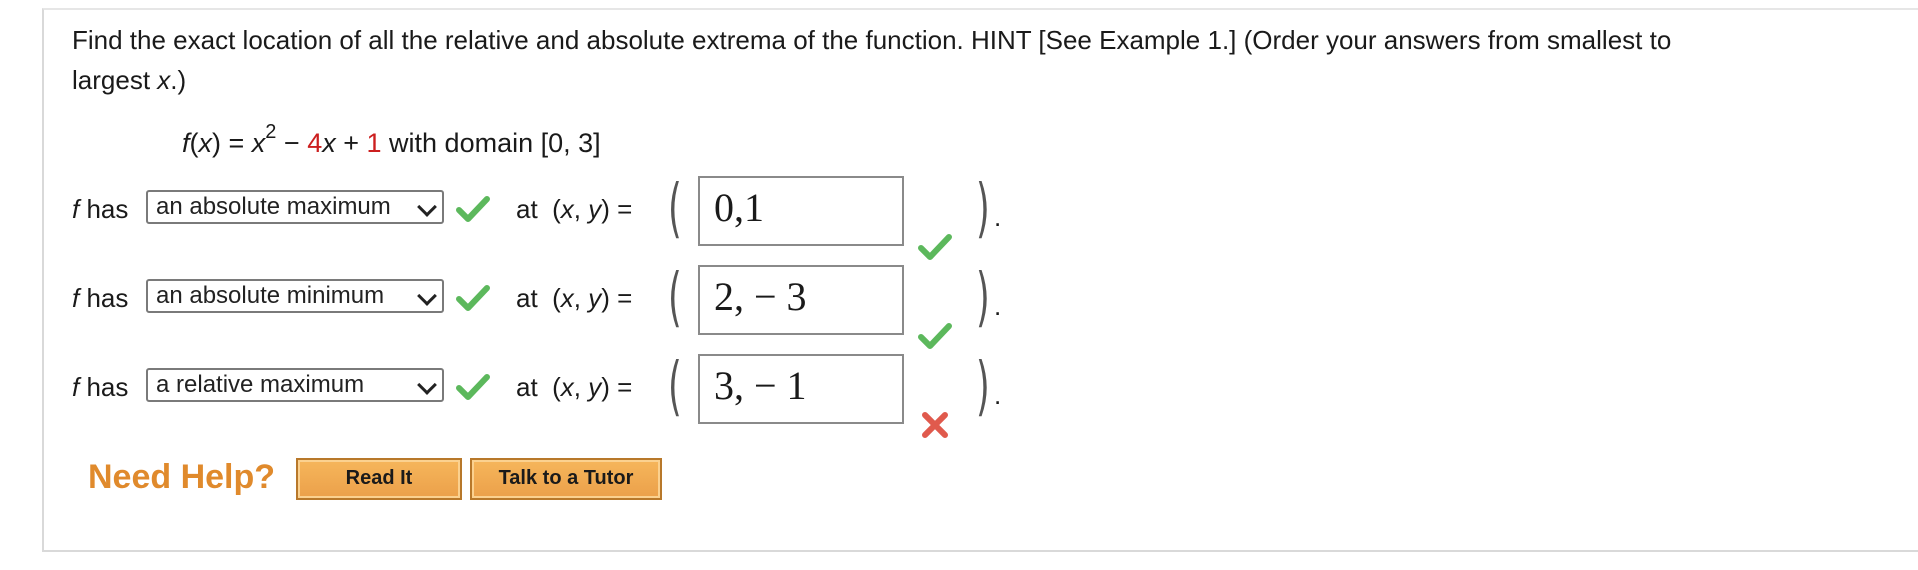  What do you see at coordinates (801, 211) in the screenshot?
I see `answer-input: 0,1` at bounding box center [801, 211].